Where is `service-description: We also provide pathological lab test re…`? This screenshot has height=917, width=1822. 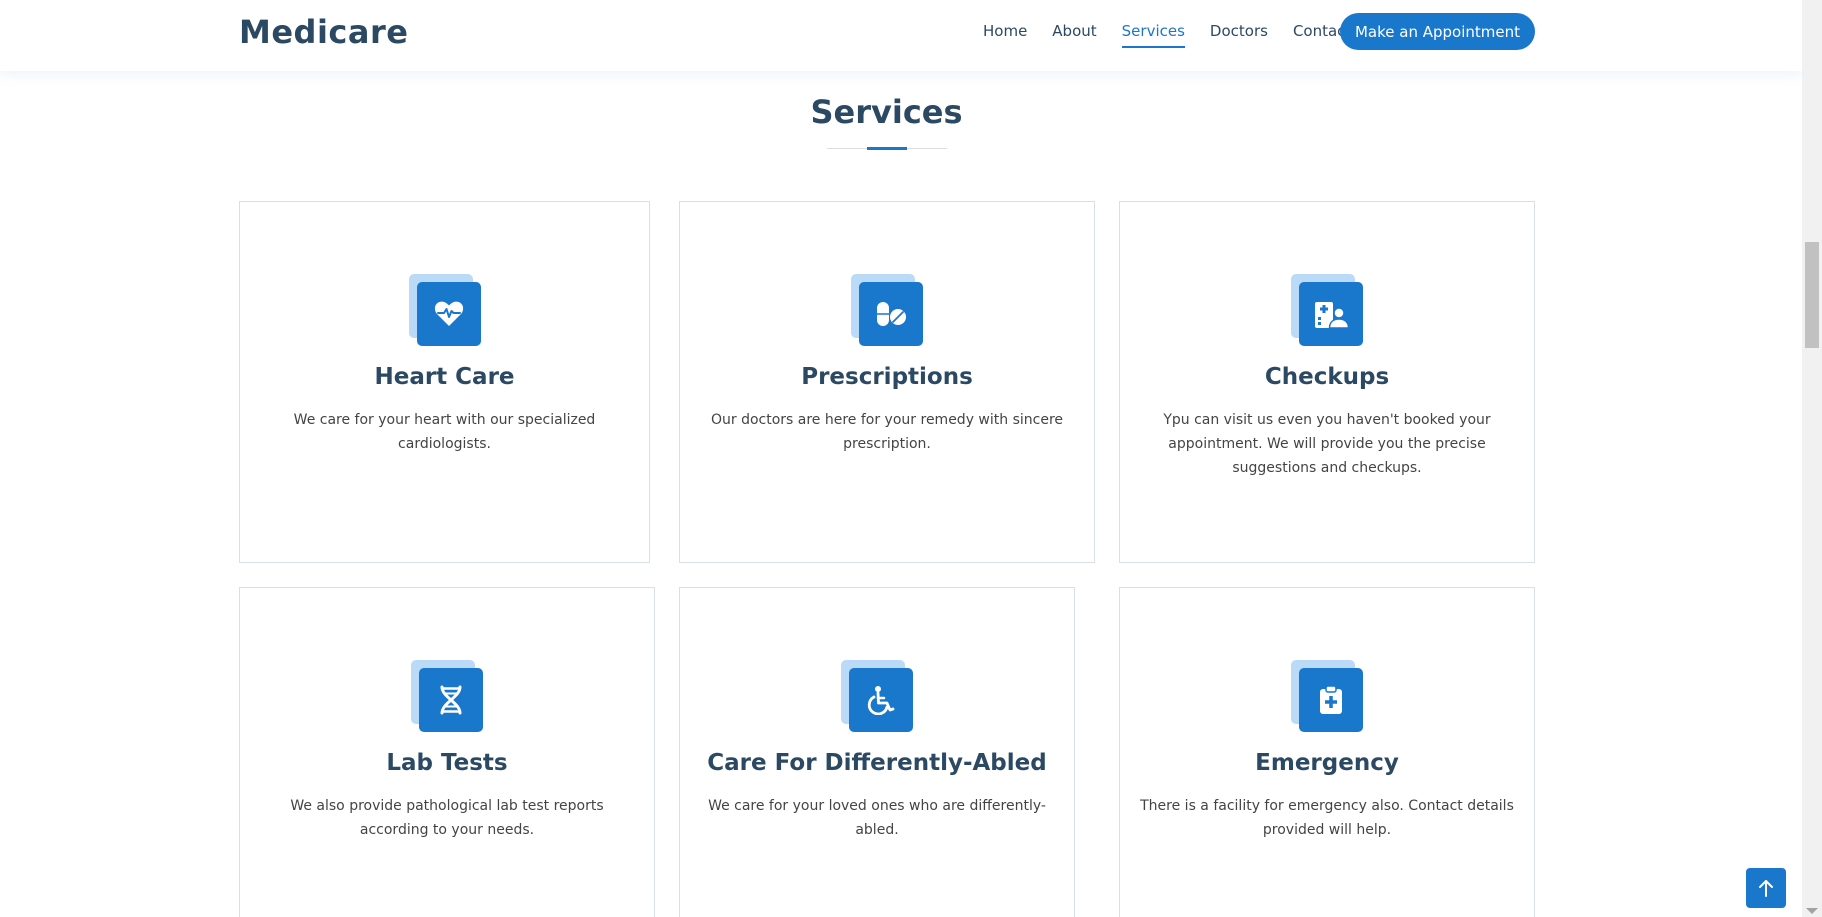
service-description: We also provide pathological lab test re… is located at coordinates (447, 818).